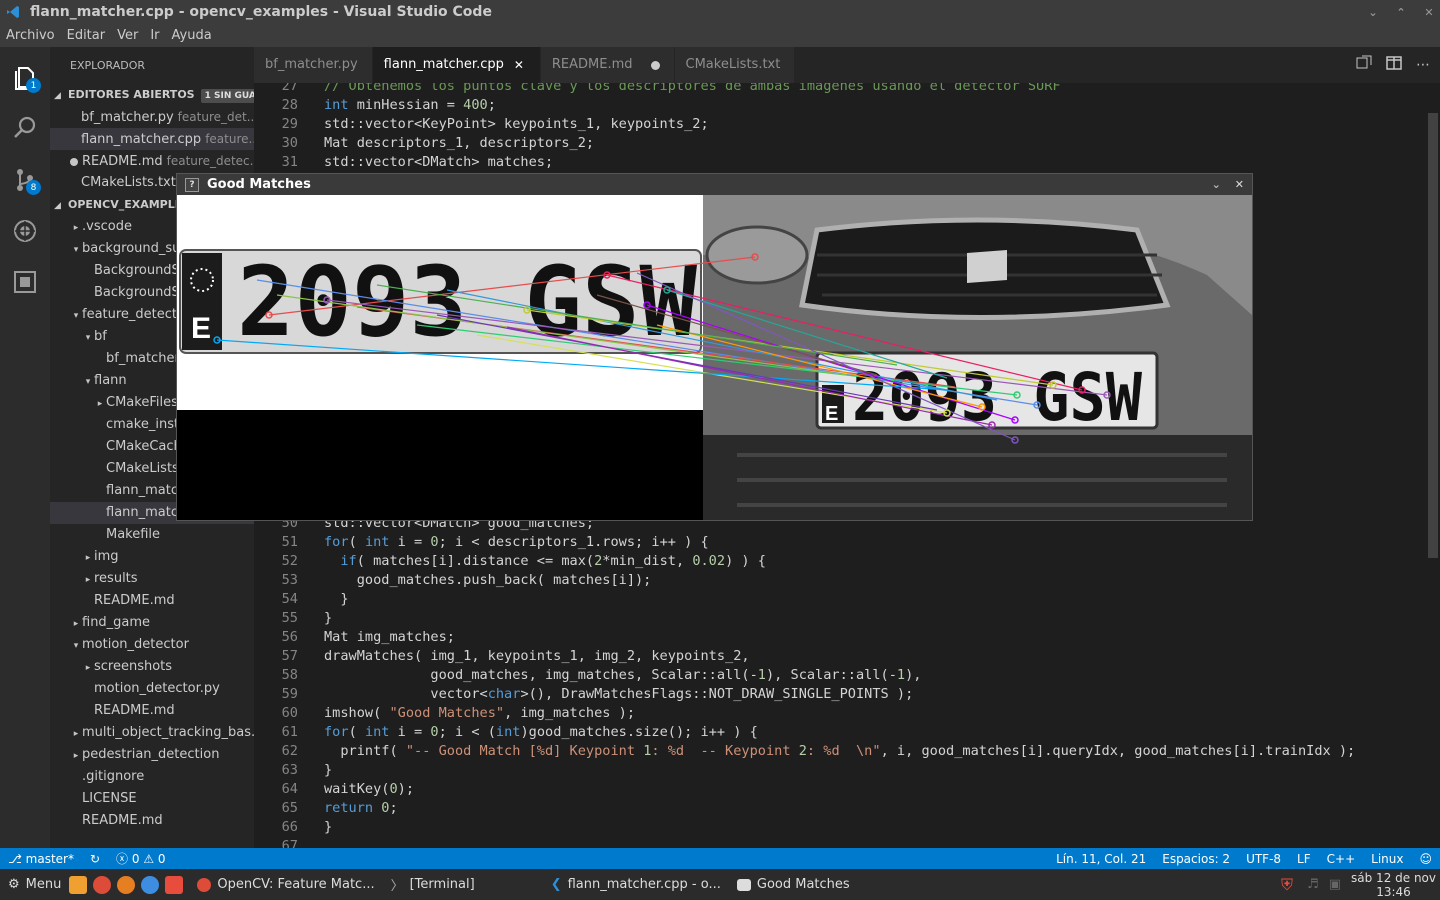 Image resolution: width=1440 pixels, height=900 pixels. I want to click on menu-ayuda: Ayuda, so click(192, 35).